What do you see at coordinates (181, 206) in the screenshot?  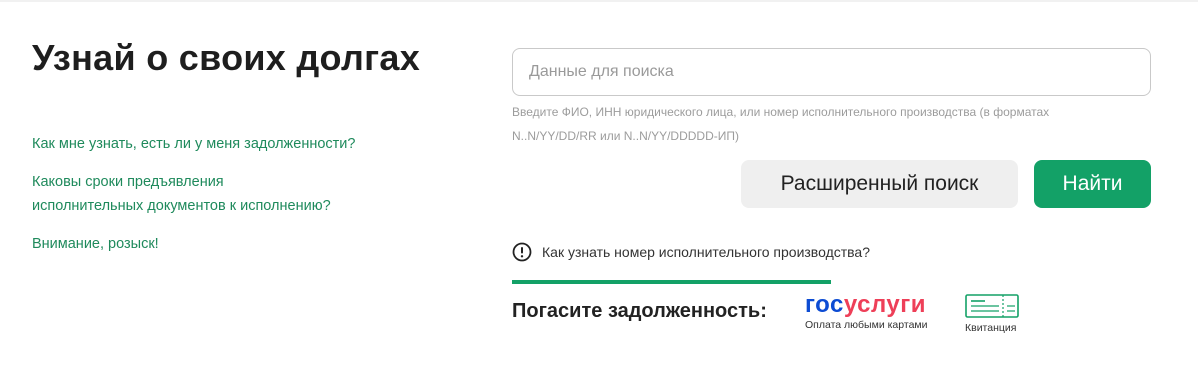 I see `terms-link-line2: исполнительных документов к исполнению?` at bounding box center [181, 206].